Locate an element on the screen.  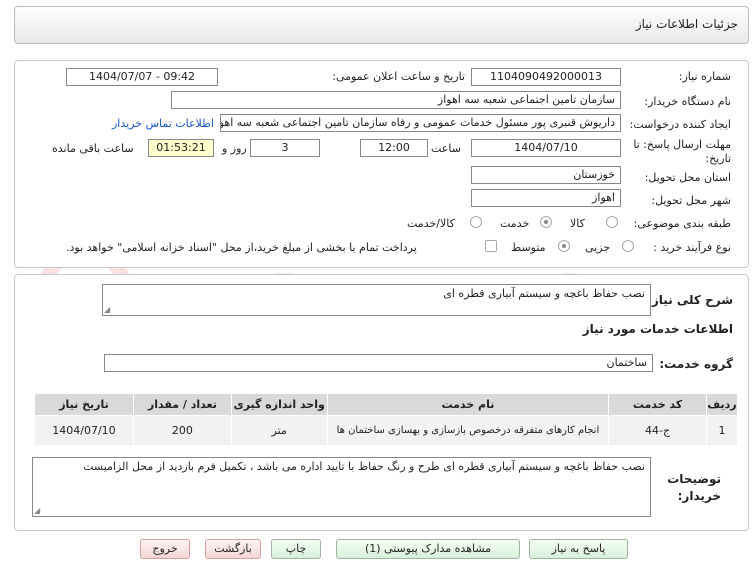
page-header: جزئیات اطلاعات نیاز is located at coordinates (381, 25).